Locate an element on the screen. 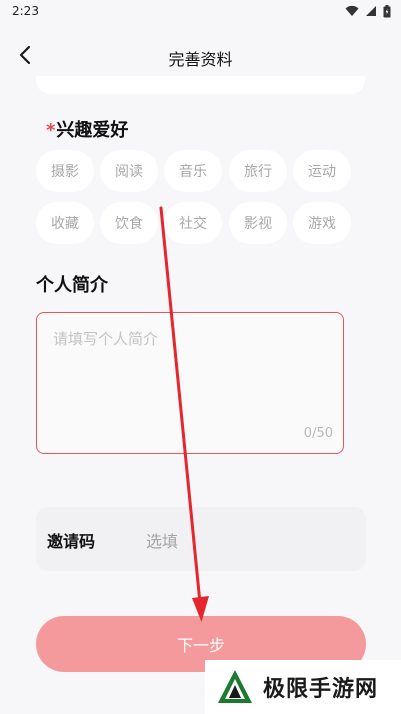  hobby-chip: 运动 is located at coordinates (322, 171).